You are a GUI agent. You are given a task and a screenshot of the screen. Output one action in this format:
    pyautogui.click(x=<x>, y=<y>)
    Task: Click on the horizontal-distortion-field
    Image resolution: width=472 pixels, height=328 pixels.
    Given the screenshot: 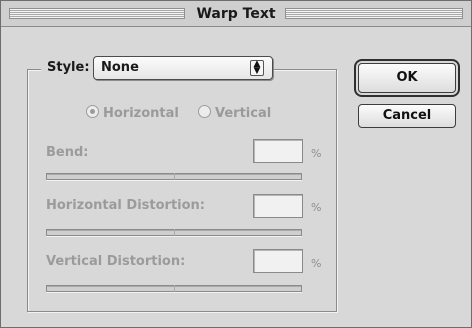 What is the action you would take?
    pyautogui.click(x=278, y=206)
    